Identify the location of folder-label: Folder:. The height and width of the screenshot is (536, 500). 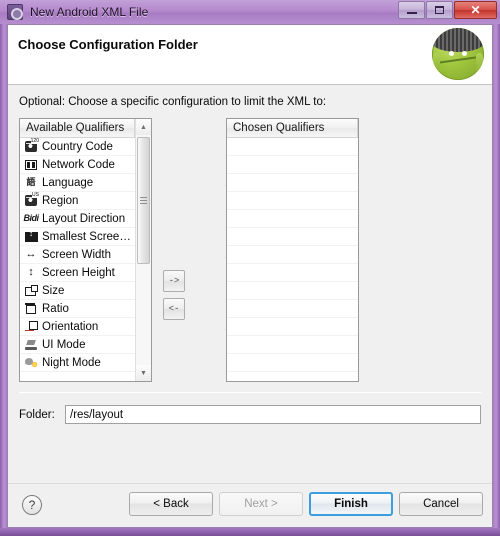
(37, 414).